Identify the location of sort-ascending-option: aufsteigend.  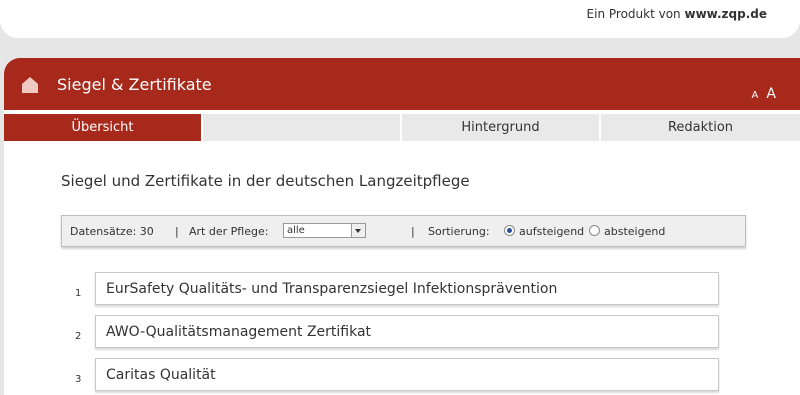
(544, 231).